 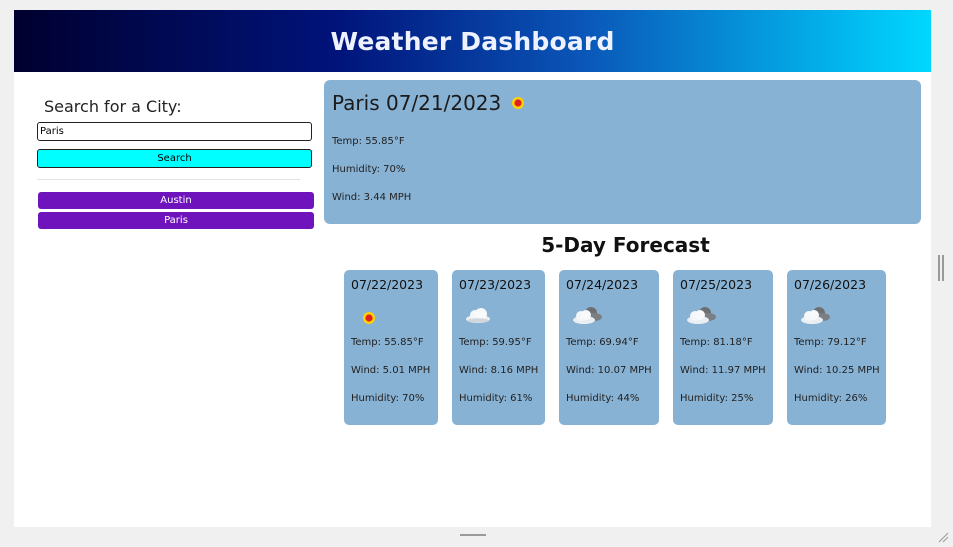 I want to click on sidebar-divider, so click(x=168, y=179).